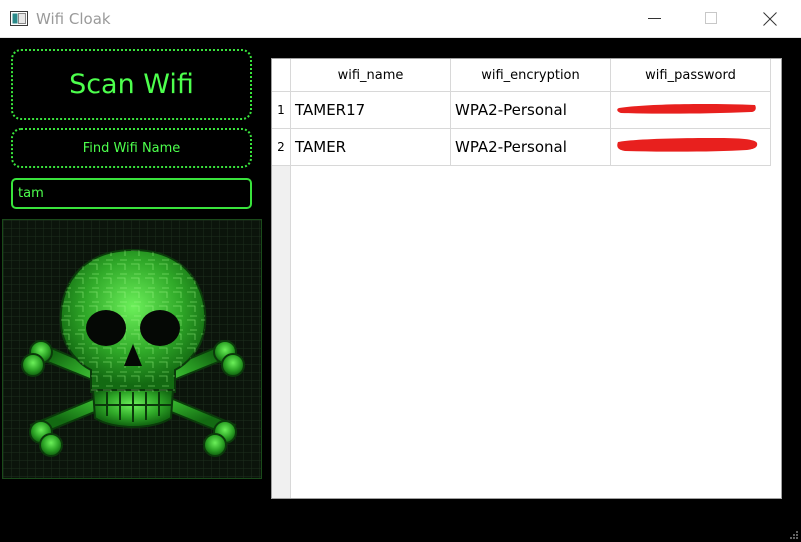  What do you see at coordinates (281, 75) in the screenshot?
I see `table-corner-button` at bounding box center [281, 75].